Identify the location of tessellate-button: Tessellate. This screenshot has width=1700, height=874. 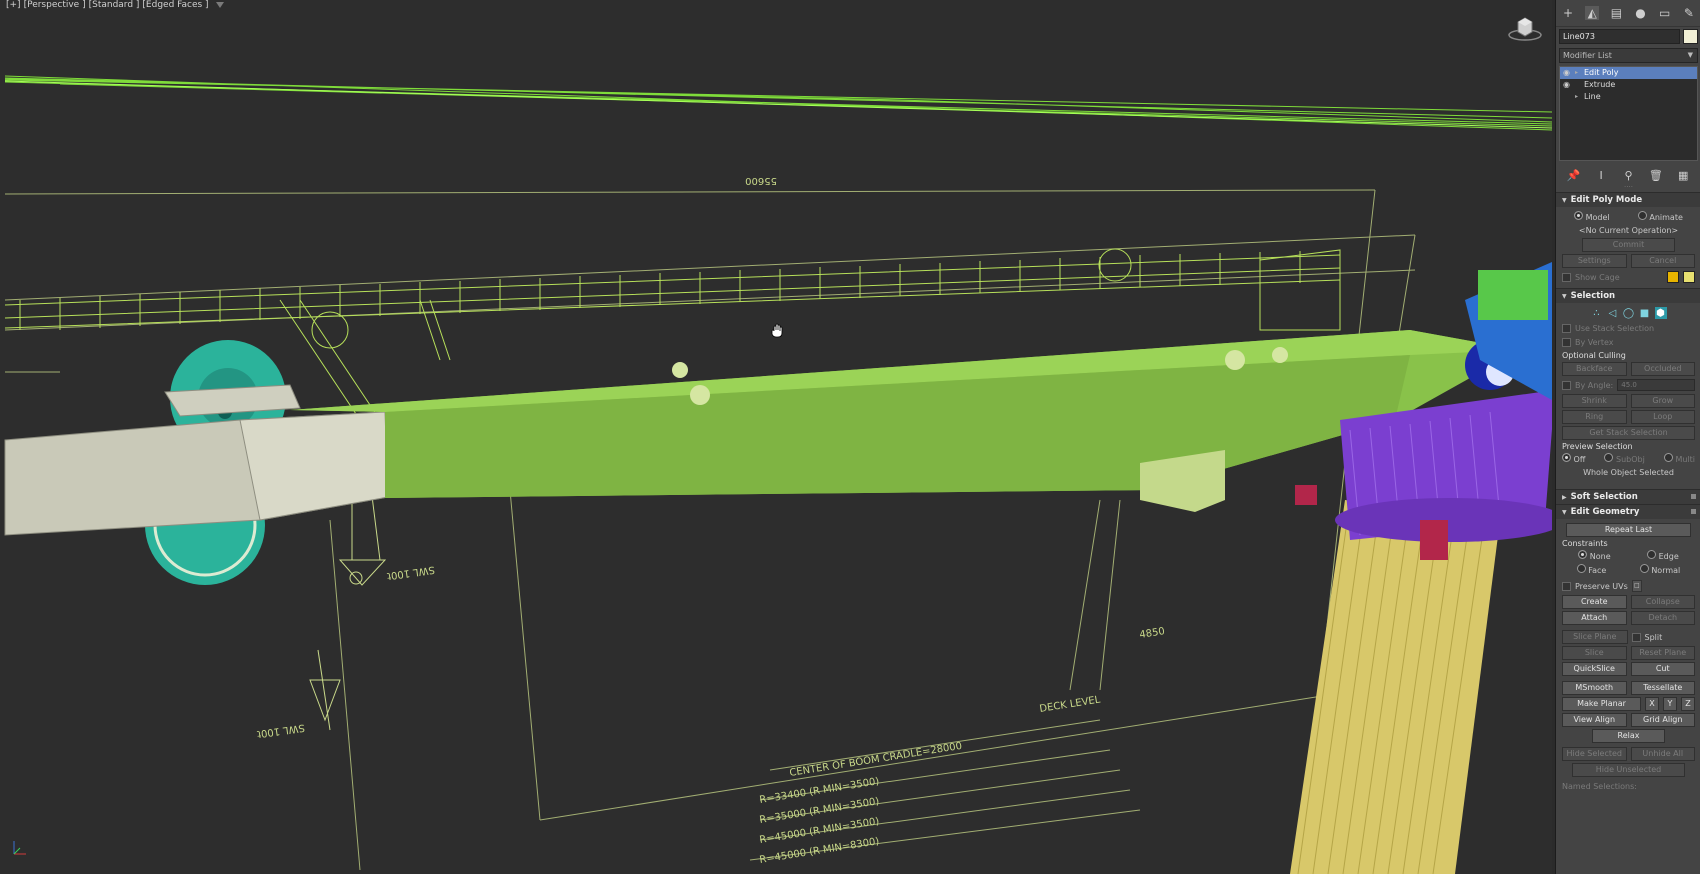
(1662, 688).